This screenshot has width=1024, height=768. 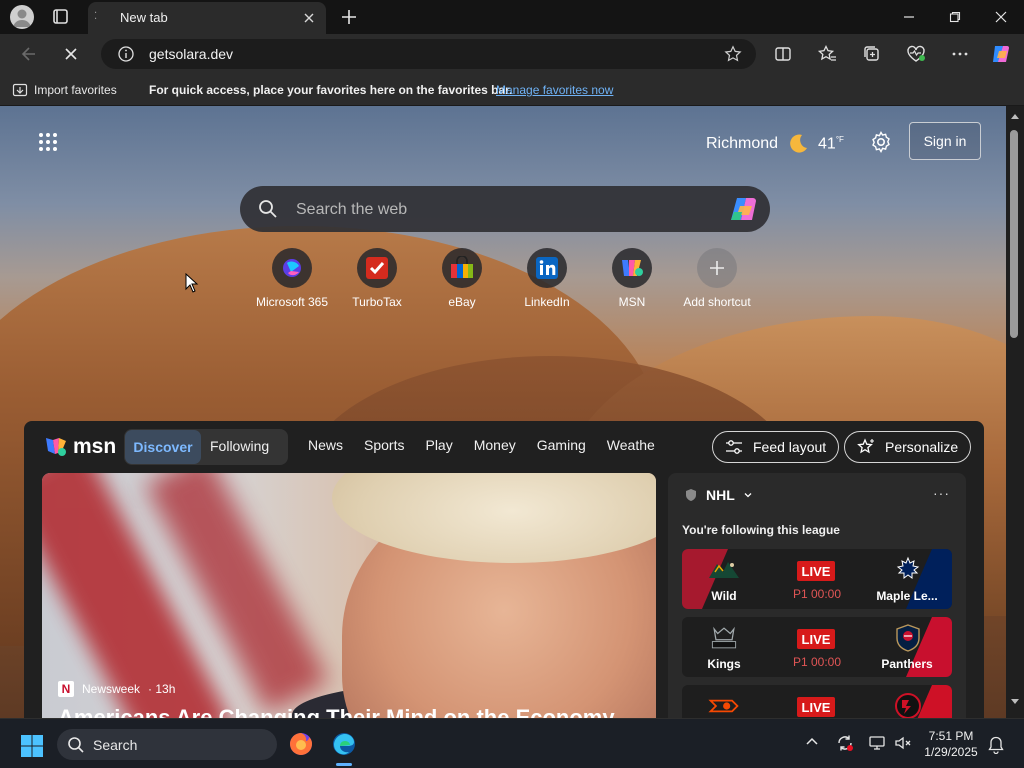 I want to click on tab-actions-icon, so click(x=60, y=17).